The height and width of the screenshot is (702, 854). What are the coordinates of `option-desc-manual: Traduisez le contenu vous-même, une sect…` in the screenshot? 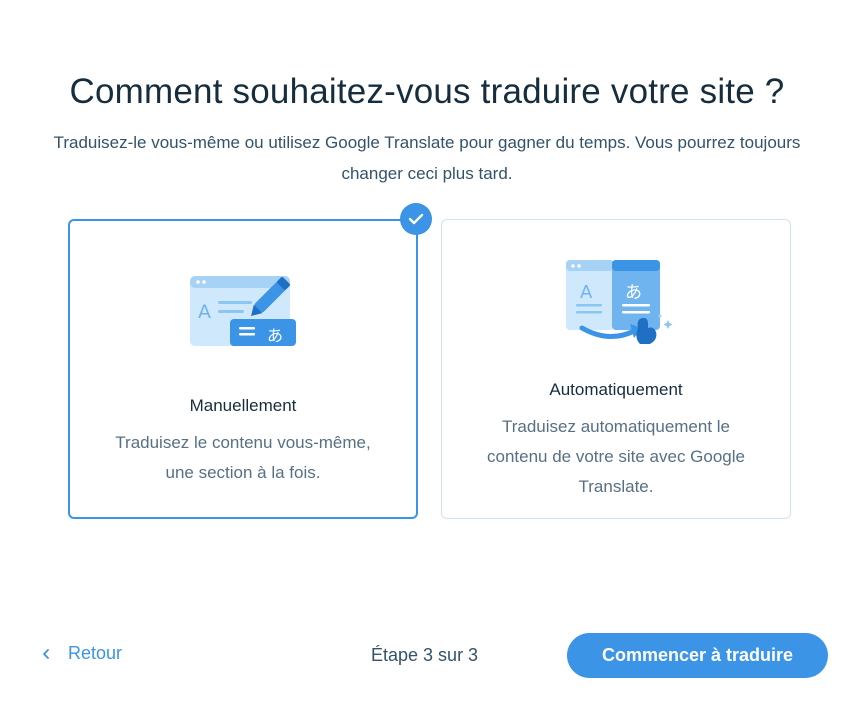 It's located at (243, 458).